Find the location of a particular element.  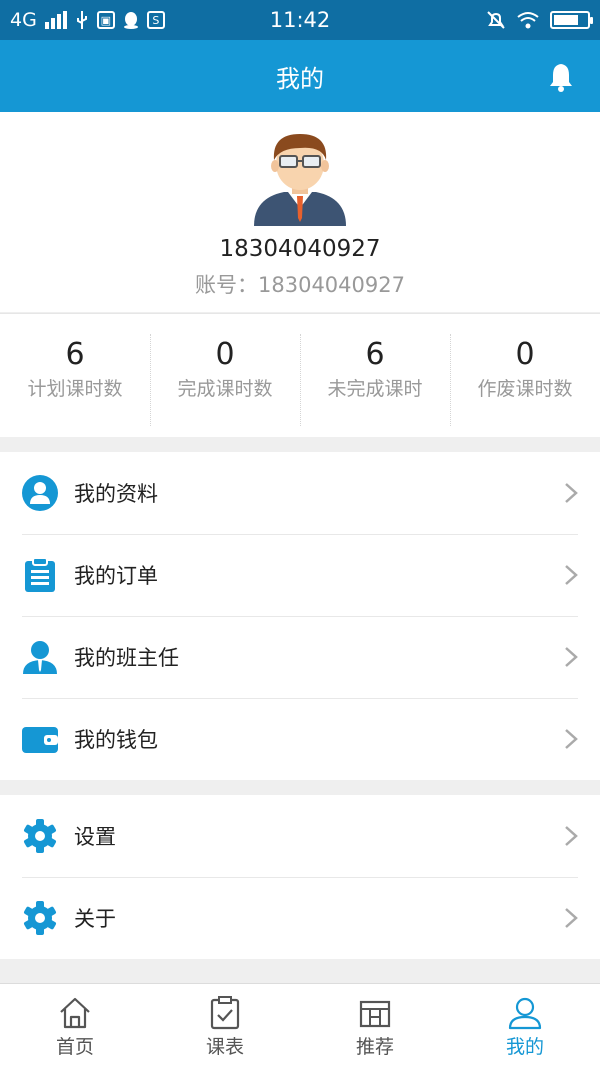

menu-item-label: 我的资料 is located at coordinates (116, 494).